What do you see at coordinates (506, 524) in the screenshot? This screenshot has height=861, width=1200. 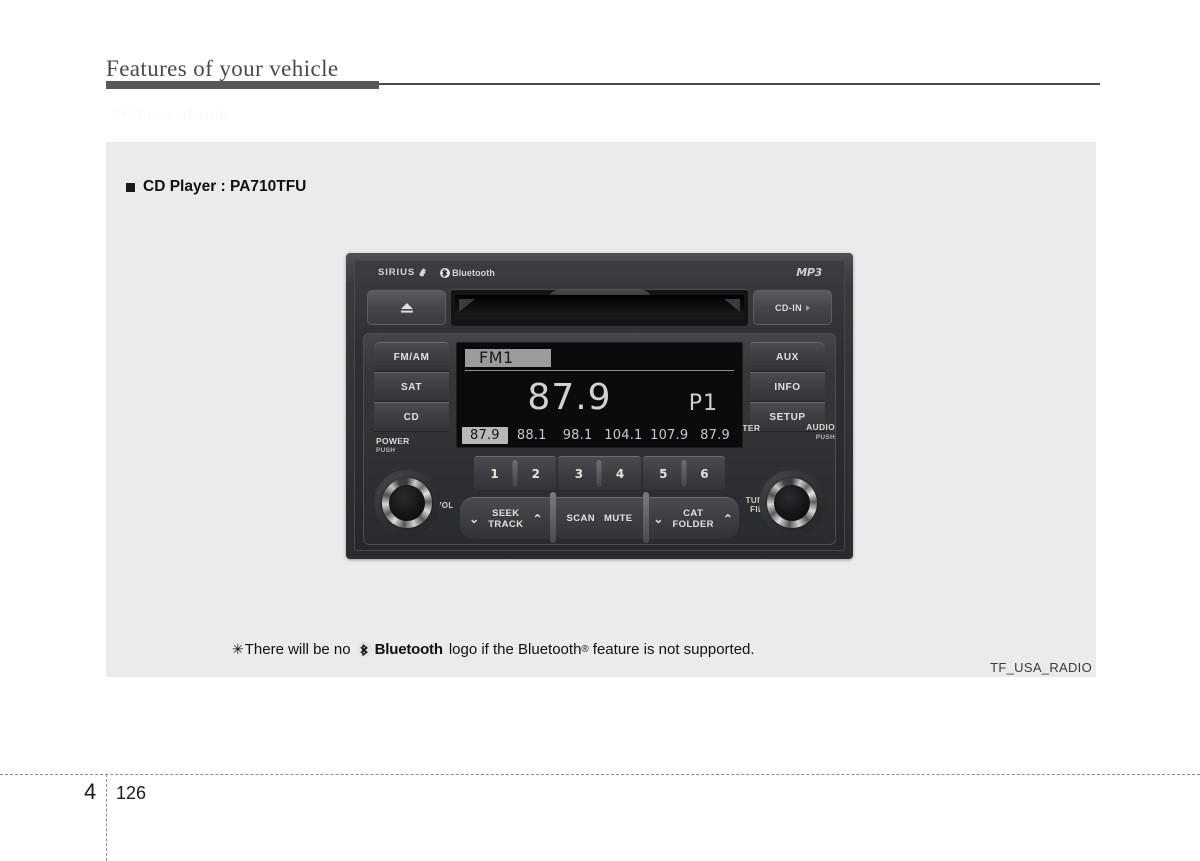 I see `track-label: TRACK` at bounding box center [506, 524].